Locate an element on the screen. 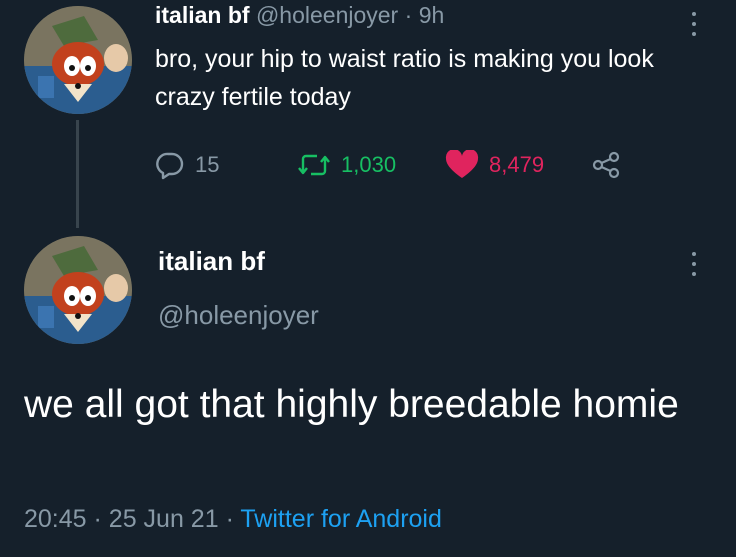  retweet-icon is located at coordinates (314, 165).